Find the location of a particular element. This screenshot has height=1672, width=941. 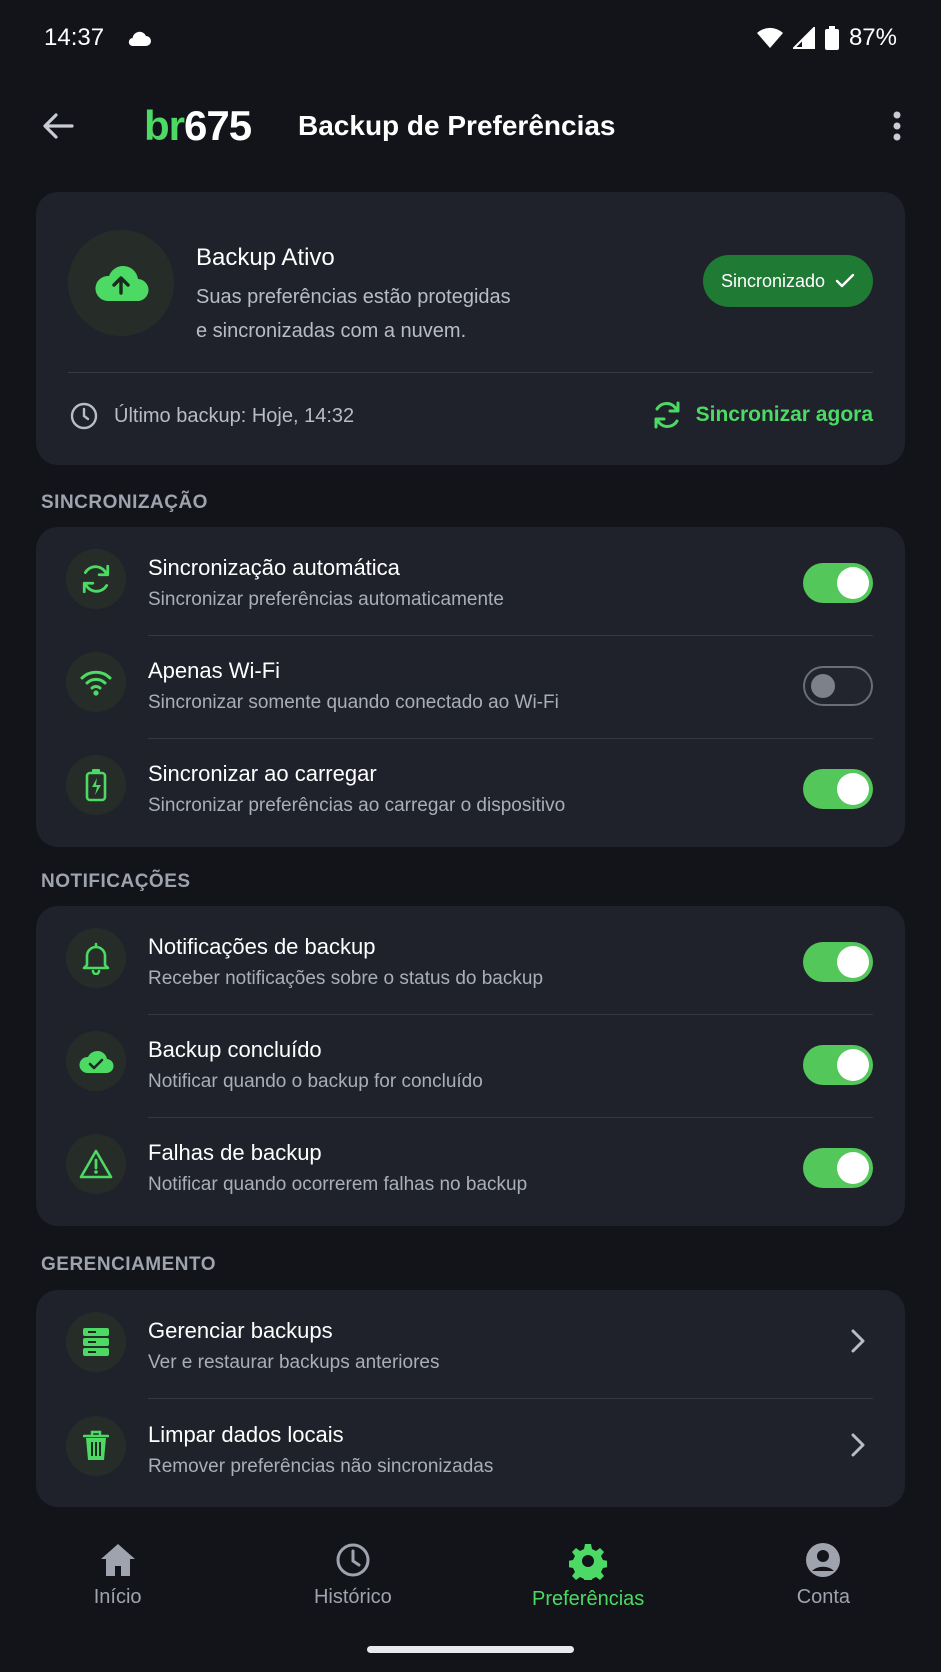

setting-title: Limpar dados locais is located at coordinates (246, 1434).